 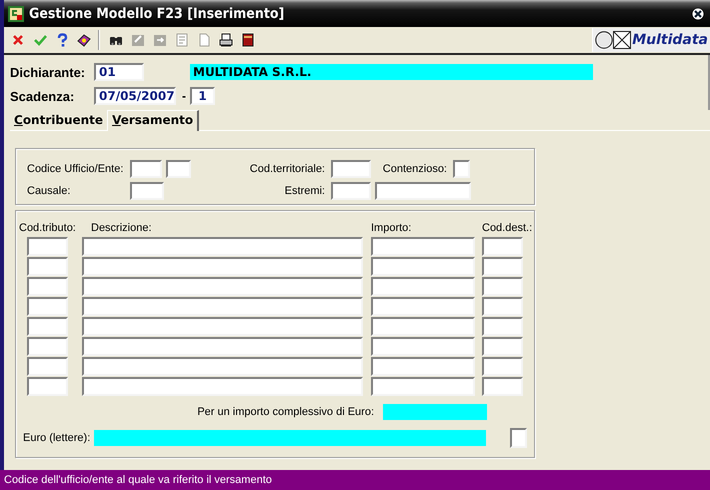 What do you see at coordinates (62, 40) in the screenshot?
I see `help-icon` at bounding box center [62, 40].